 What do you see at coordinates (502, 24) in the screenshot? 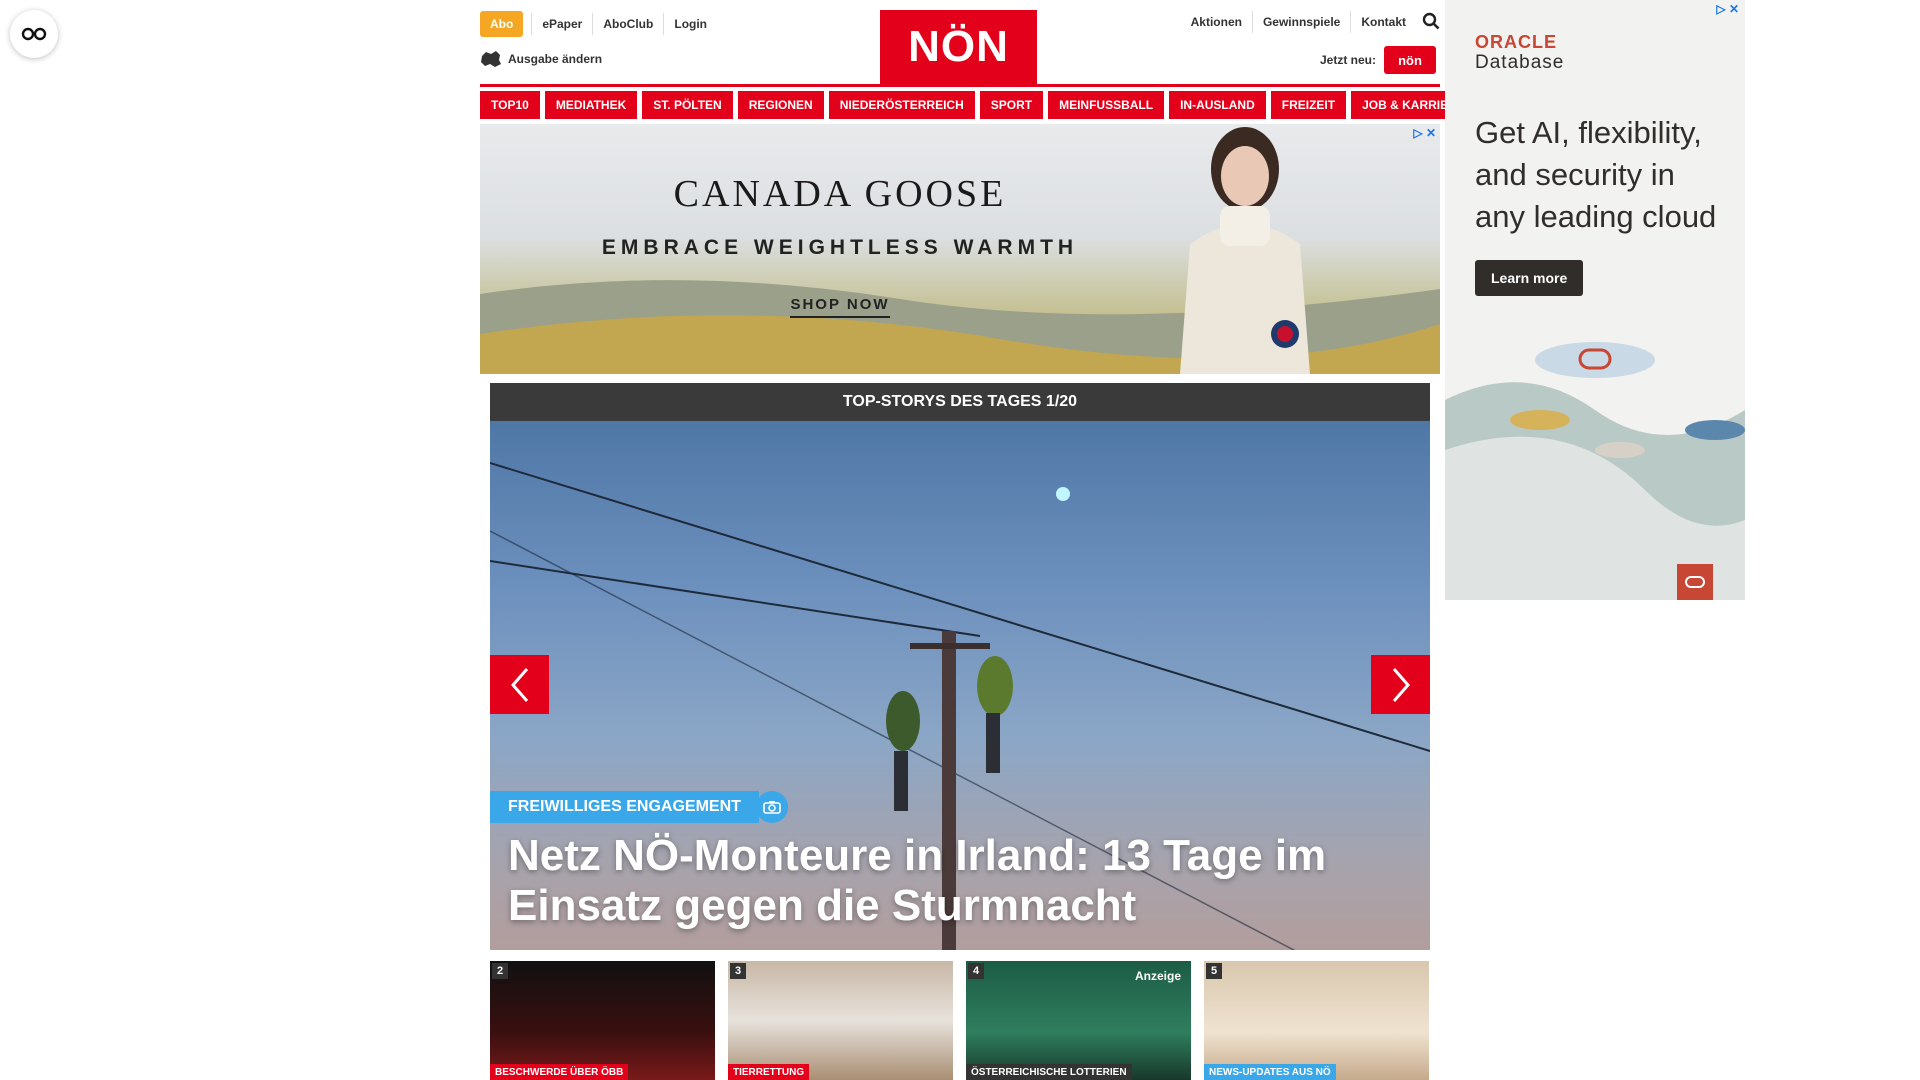
I see `abo-button: Abo` at bounding box center [502, 24].